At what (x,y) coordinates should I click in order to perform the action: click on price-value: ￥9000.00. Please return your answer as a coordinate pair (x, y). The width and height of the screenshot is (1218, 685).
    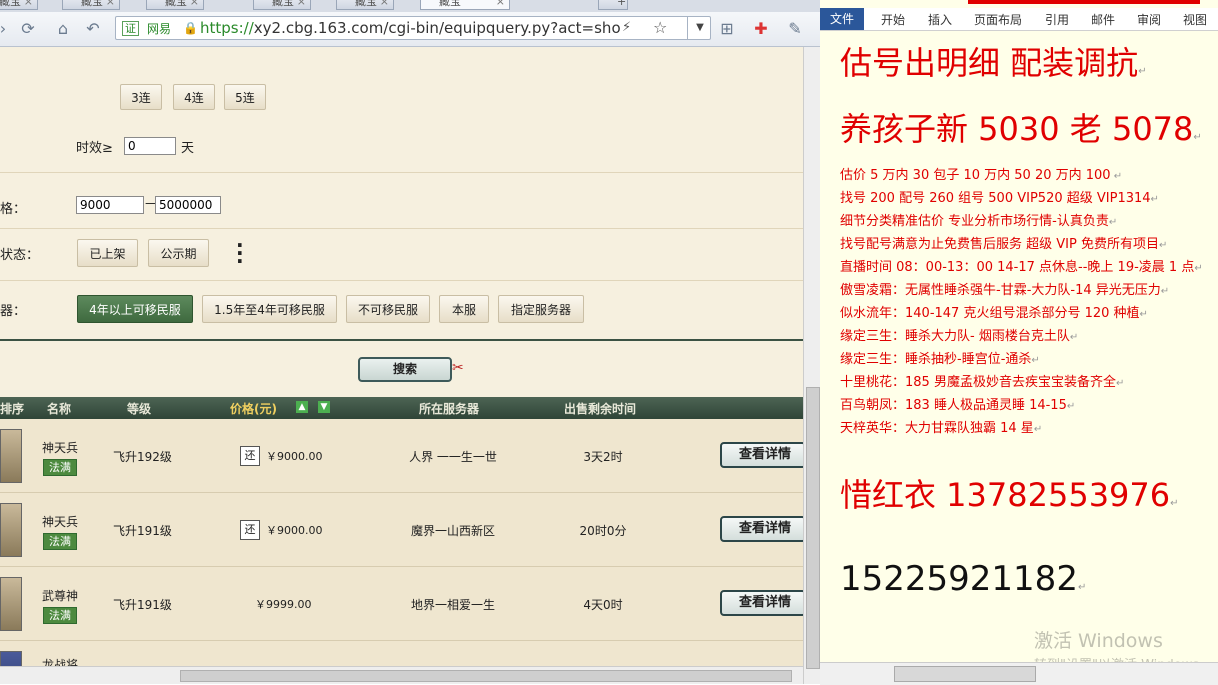
    Looking at the image, I should click on (294, 530).